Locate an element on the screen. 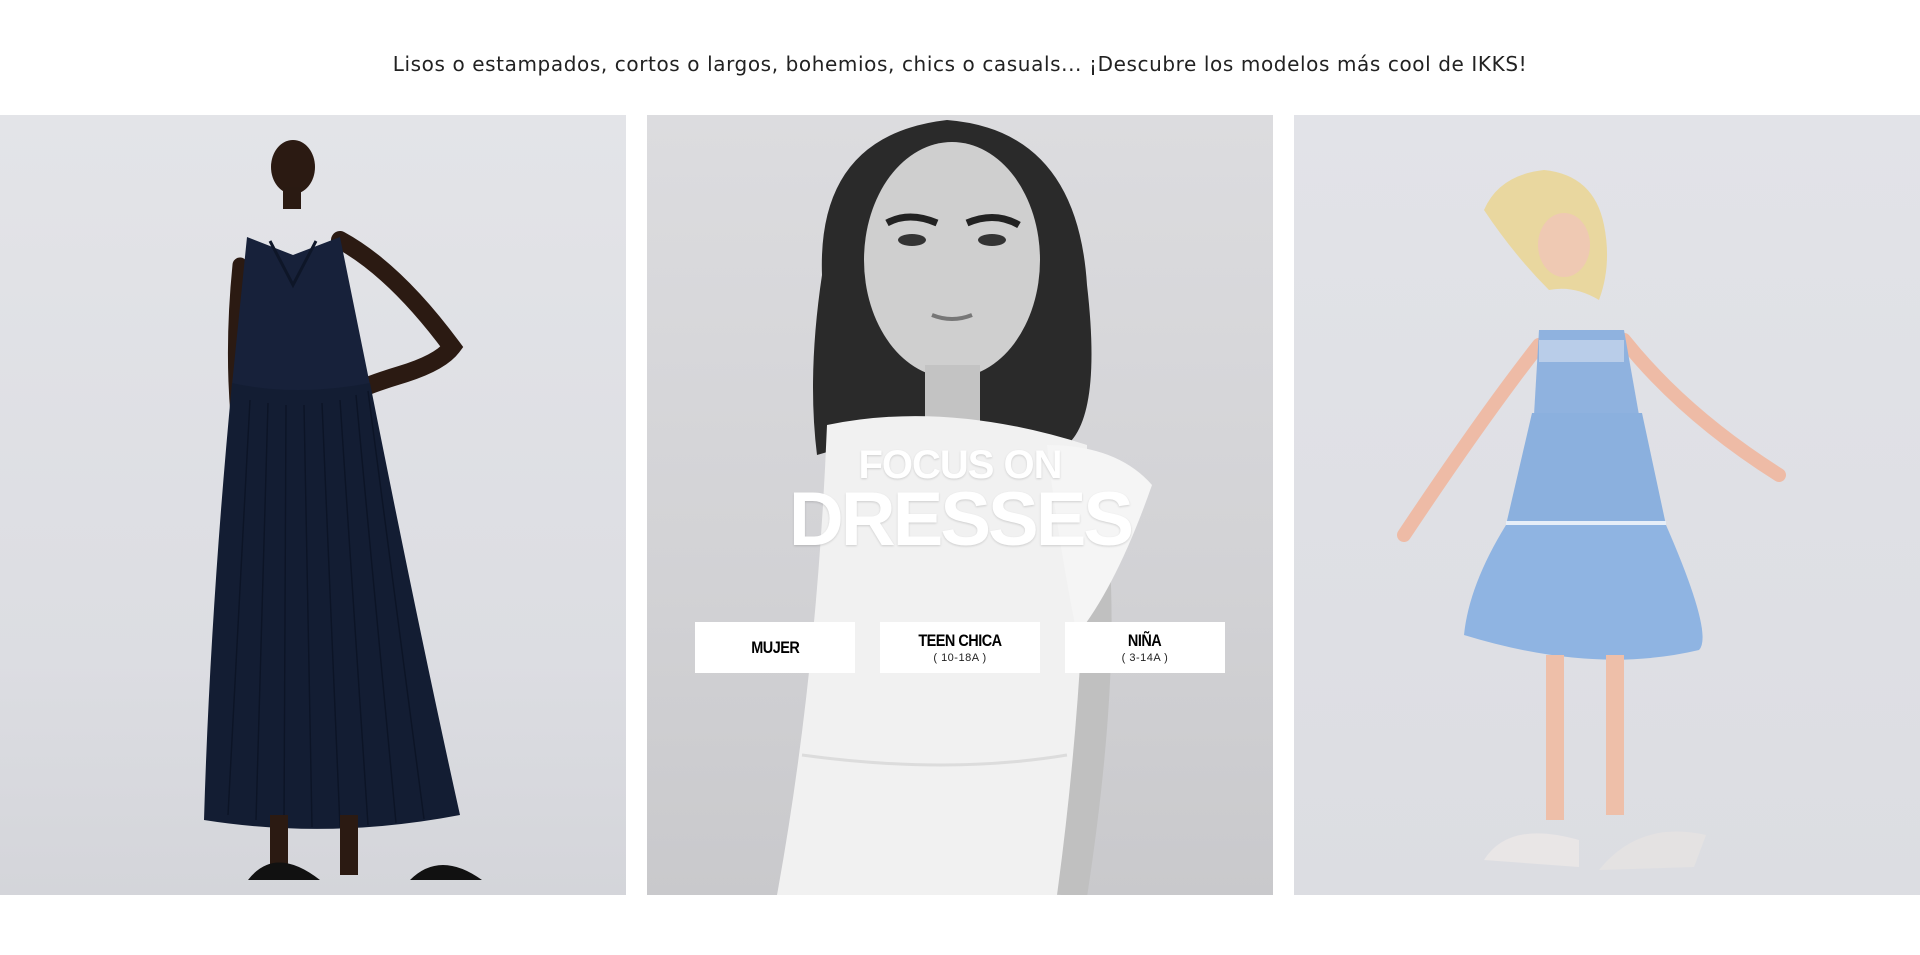 Image resolution: width=1920 pixels, height=955 pixels. young-girl-illustration is located at coordinates (1591, 520).